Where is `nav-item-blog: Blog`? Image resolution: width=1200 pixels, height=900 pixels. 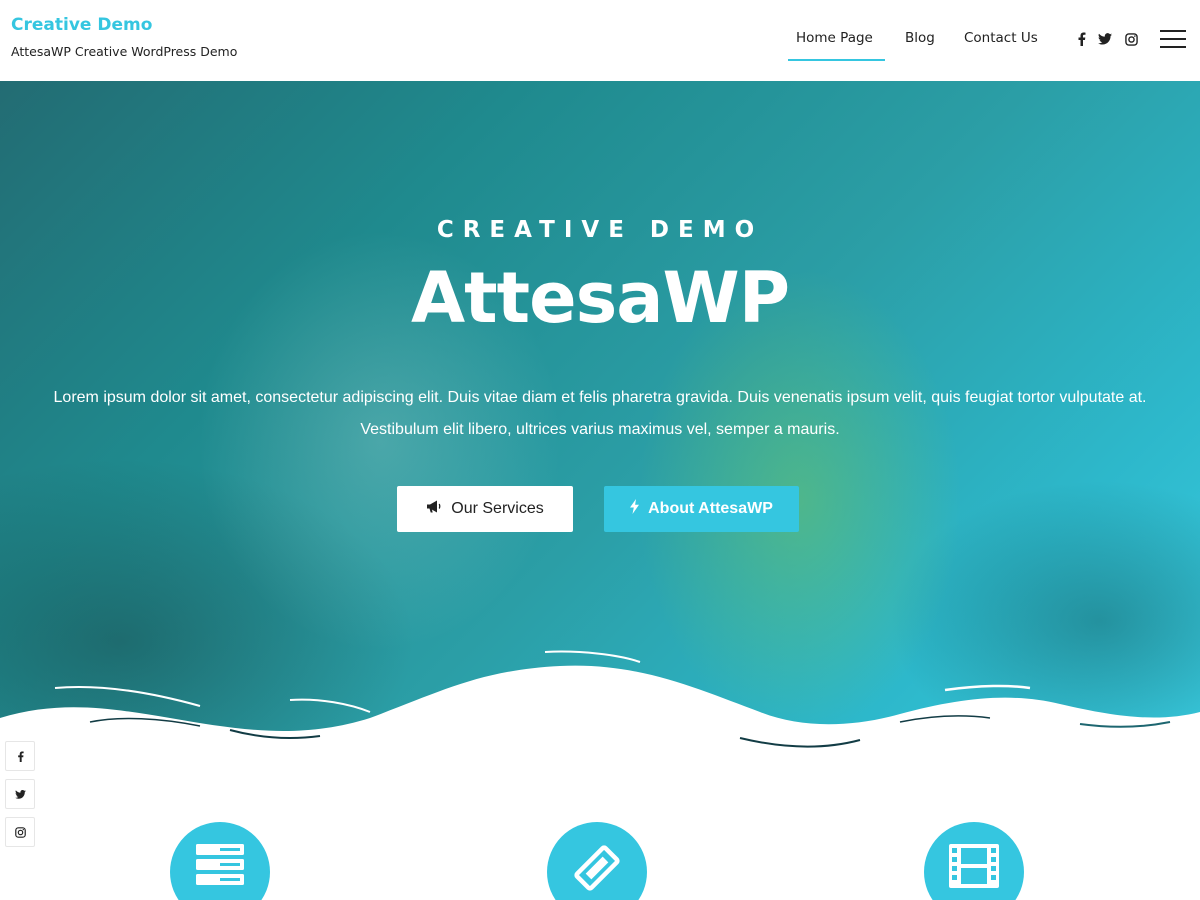
nav-item-blog: Blog is located at coordinates (920, 38).